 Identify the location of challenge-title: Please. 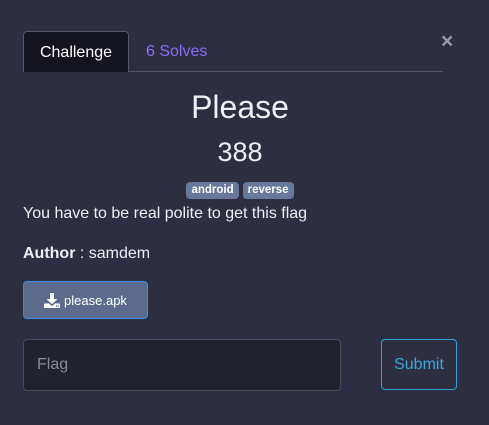
(240, 107).